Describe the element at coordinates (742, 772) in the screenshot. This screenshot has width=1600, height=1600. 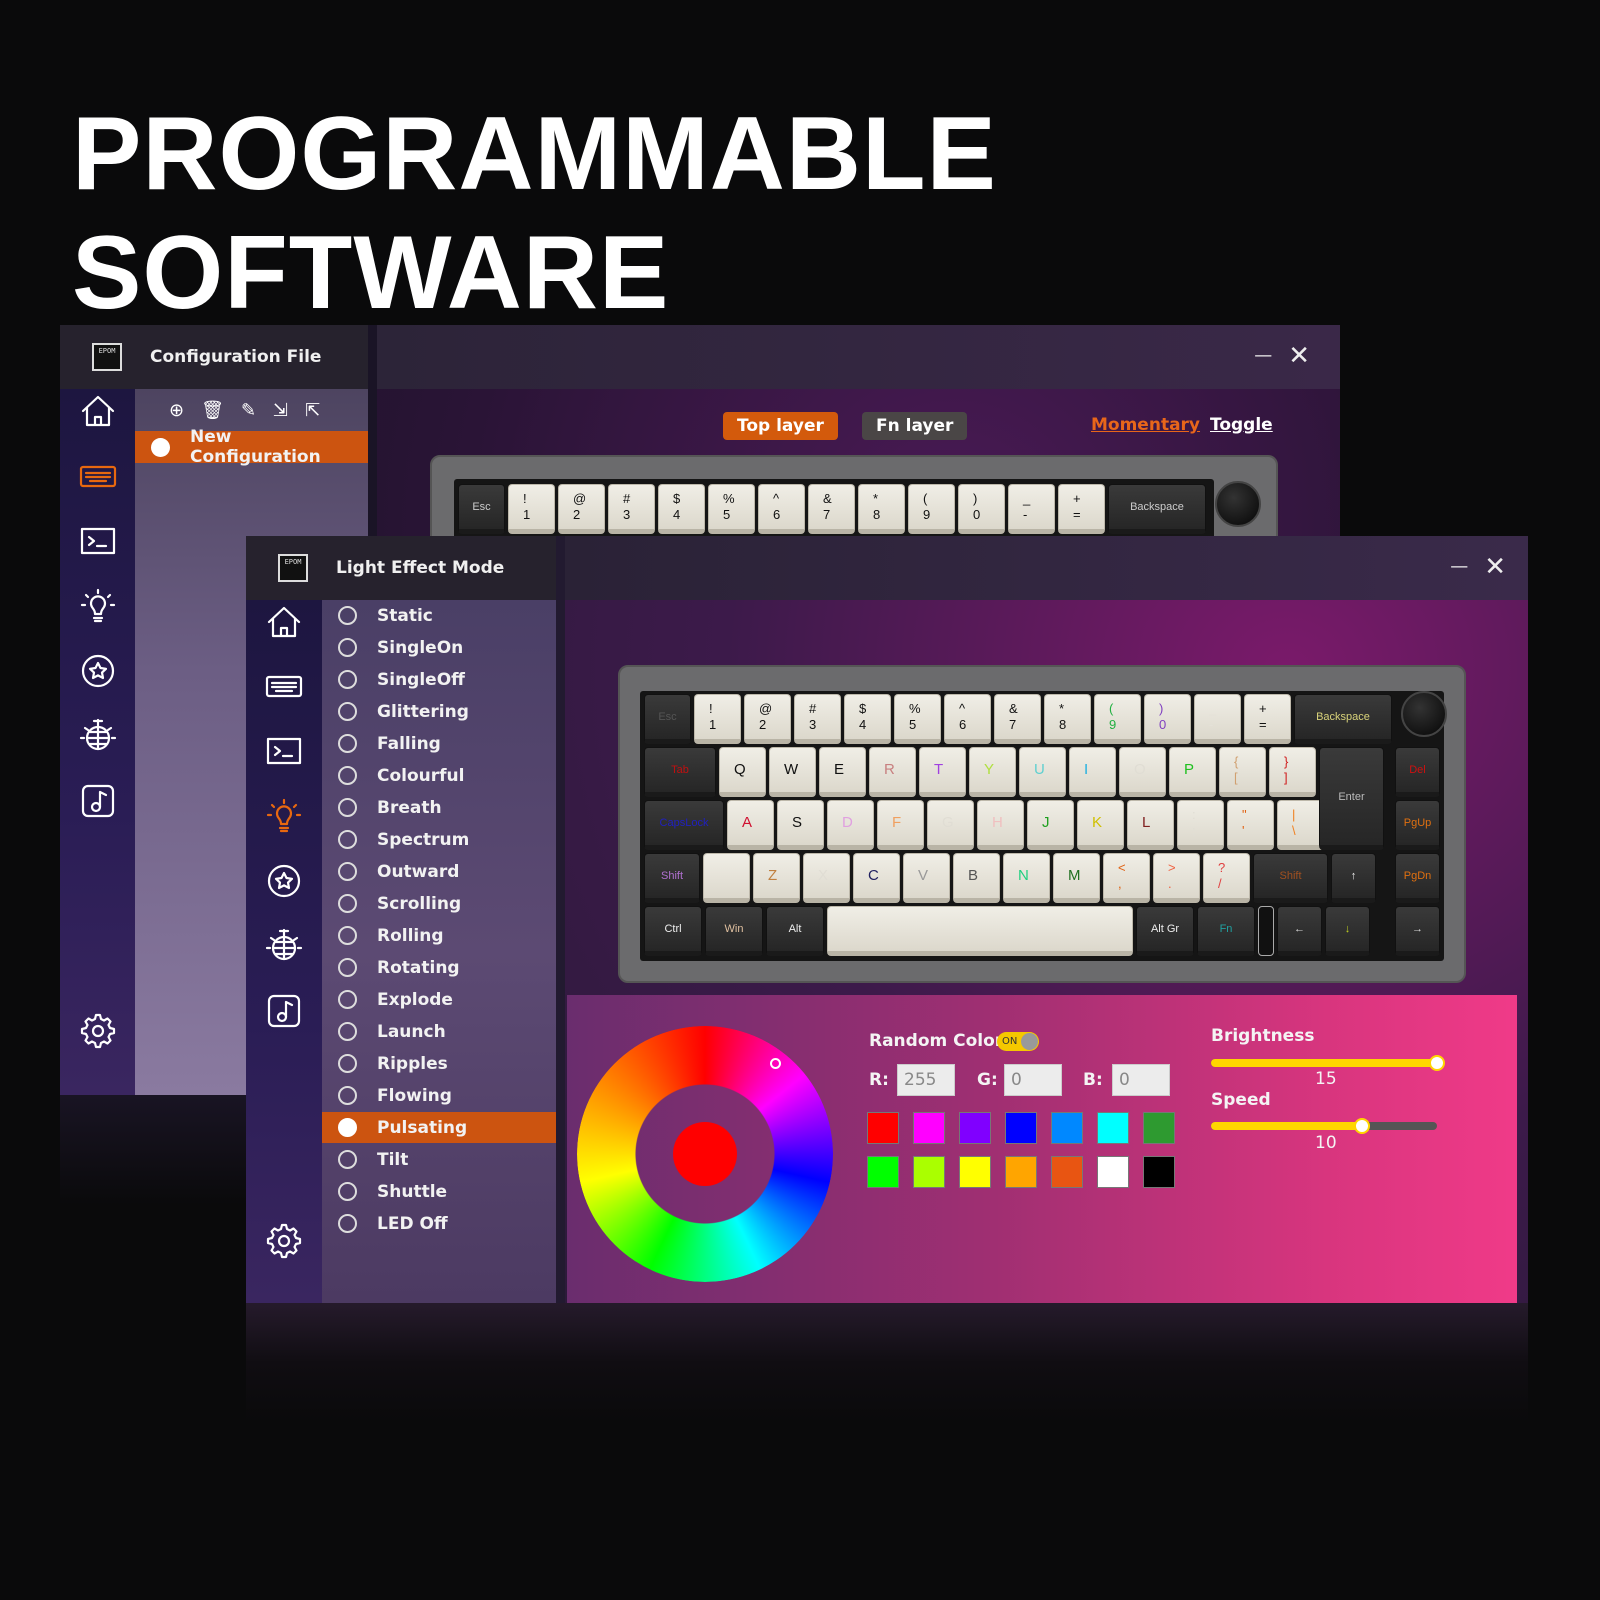
I see `key: Q` at that location.